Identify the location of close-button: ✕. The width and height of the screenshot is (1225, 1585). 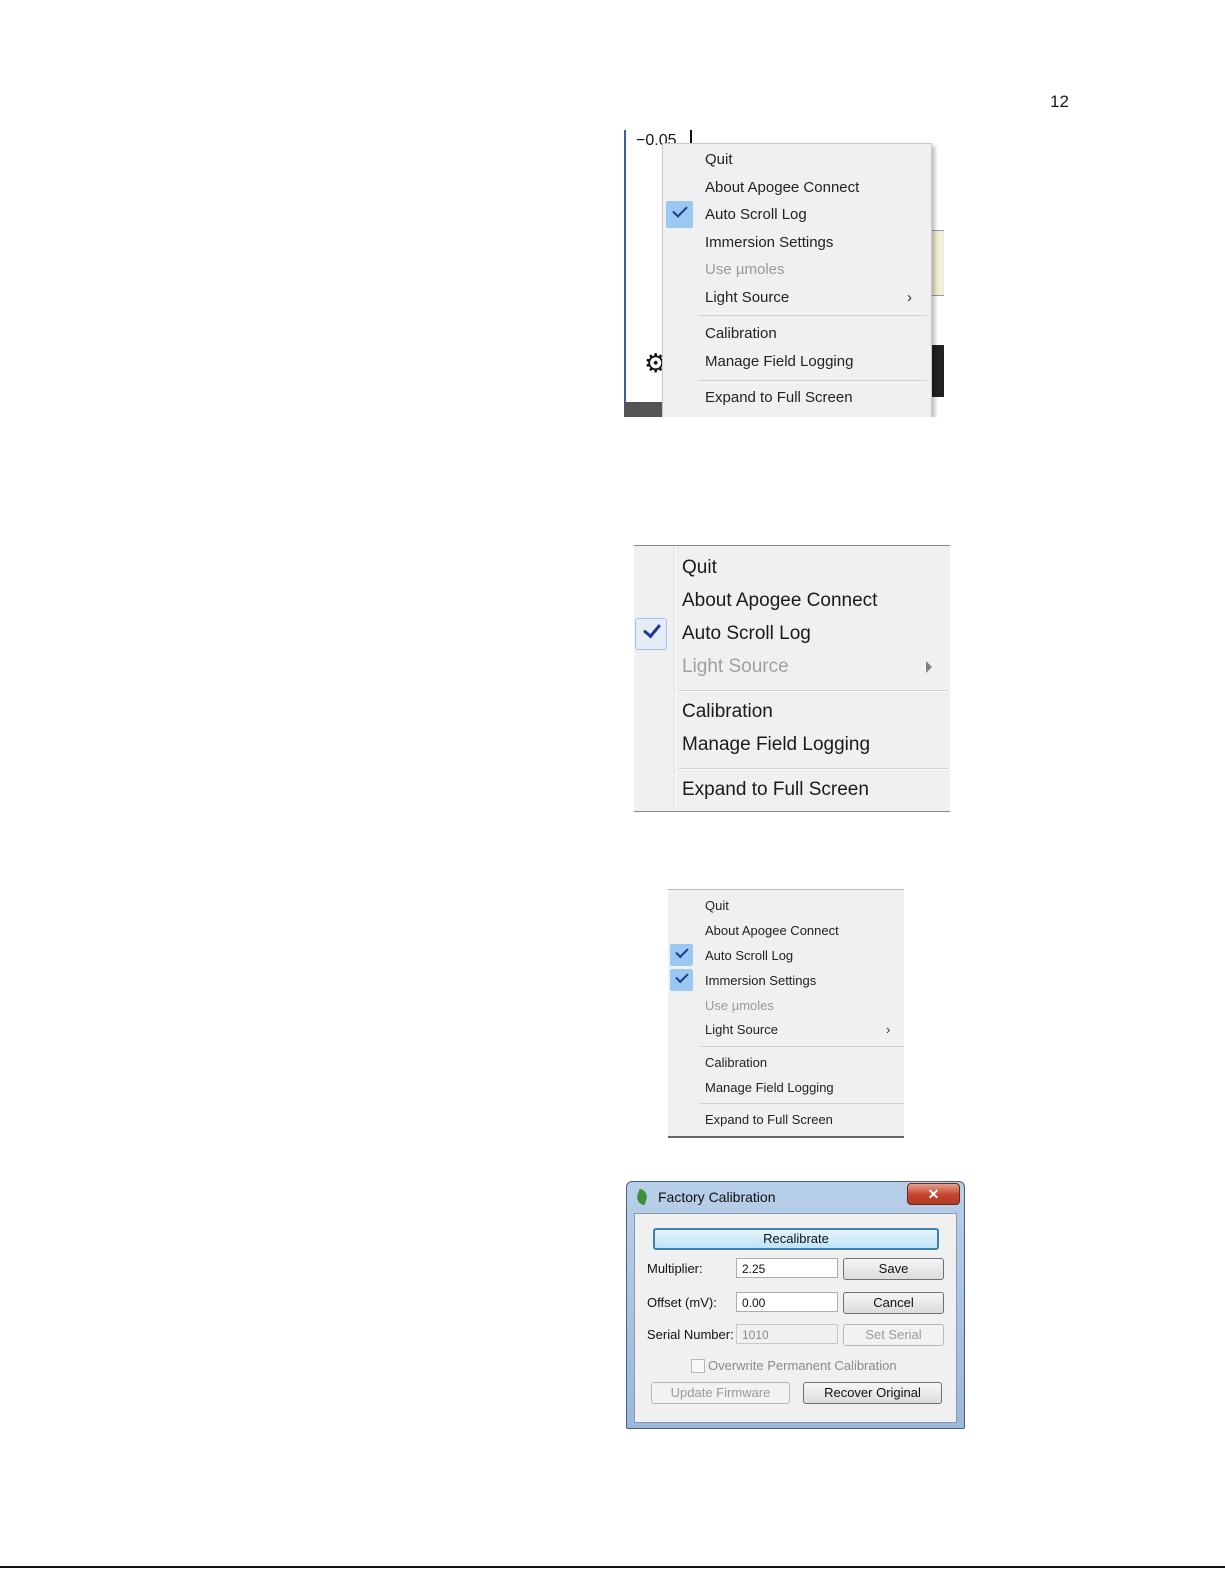
(933, 1194).